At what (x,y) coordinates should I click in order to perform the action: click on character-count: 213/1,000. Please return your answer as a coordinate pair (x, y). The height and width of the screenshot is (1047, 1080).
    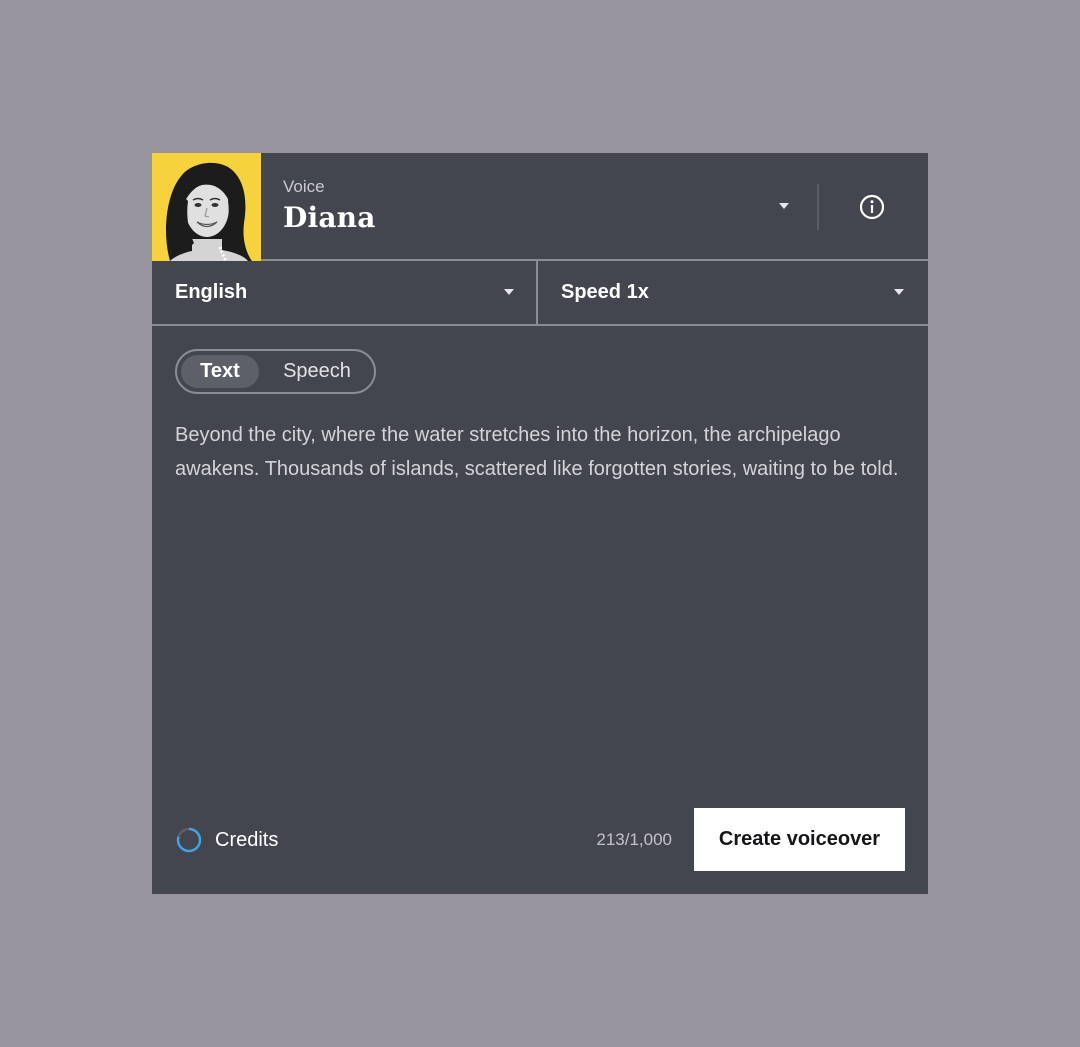
    Looking at the image, I should click on (634, 839).